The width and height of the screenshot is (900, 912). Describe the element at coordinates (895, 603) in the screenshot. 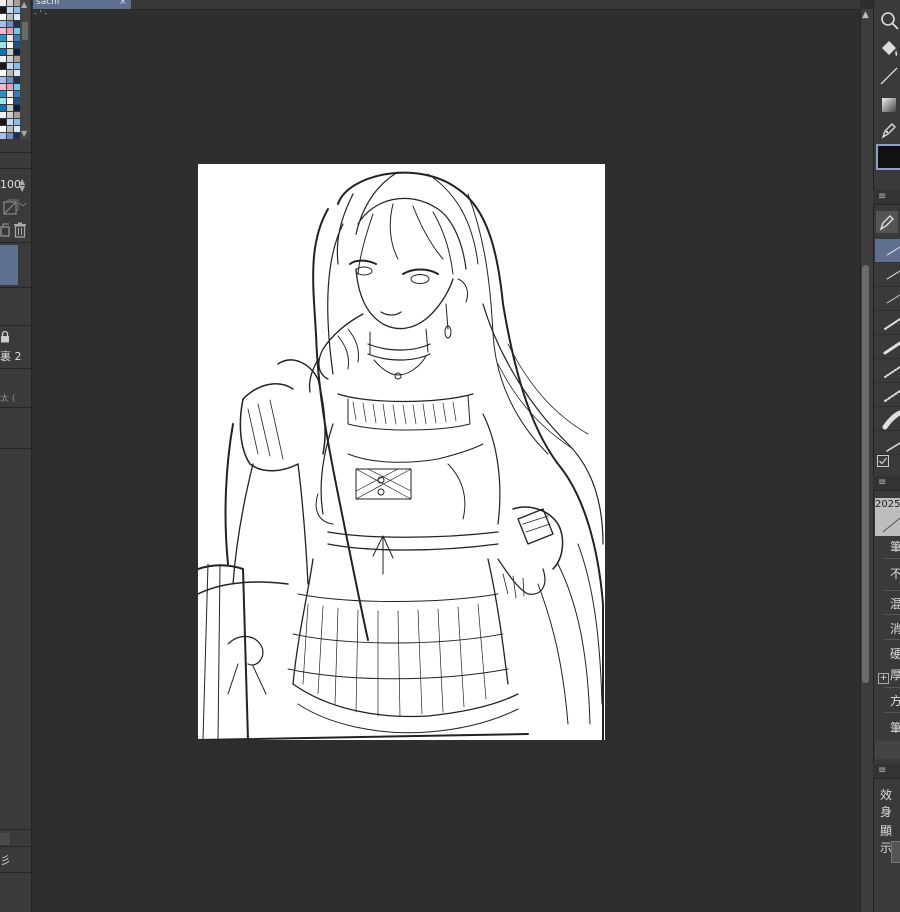

I see `property-label: 混` at that location.